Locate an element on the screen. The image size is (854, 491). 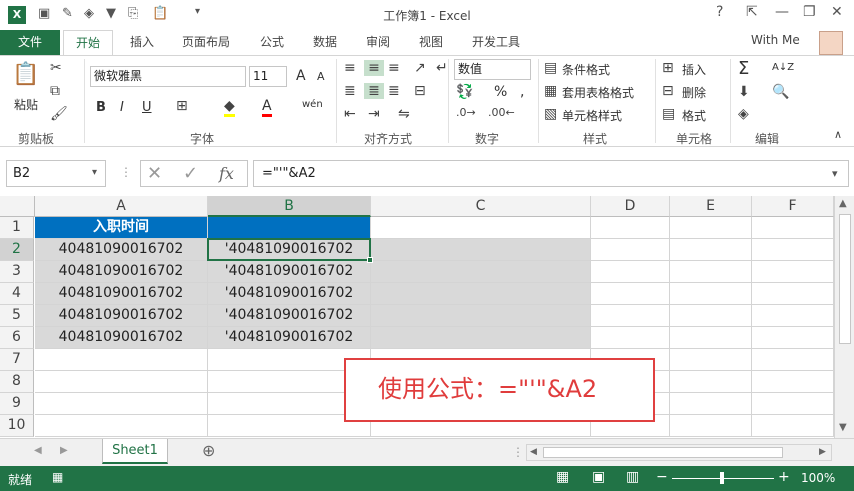
normal-view-icon: ▦ is located at coordinates (562, 477).